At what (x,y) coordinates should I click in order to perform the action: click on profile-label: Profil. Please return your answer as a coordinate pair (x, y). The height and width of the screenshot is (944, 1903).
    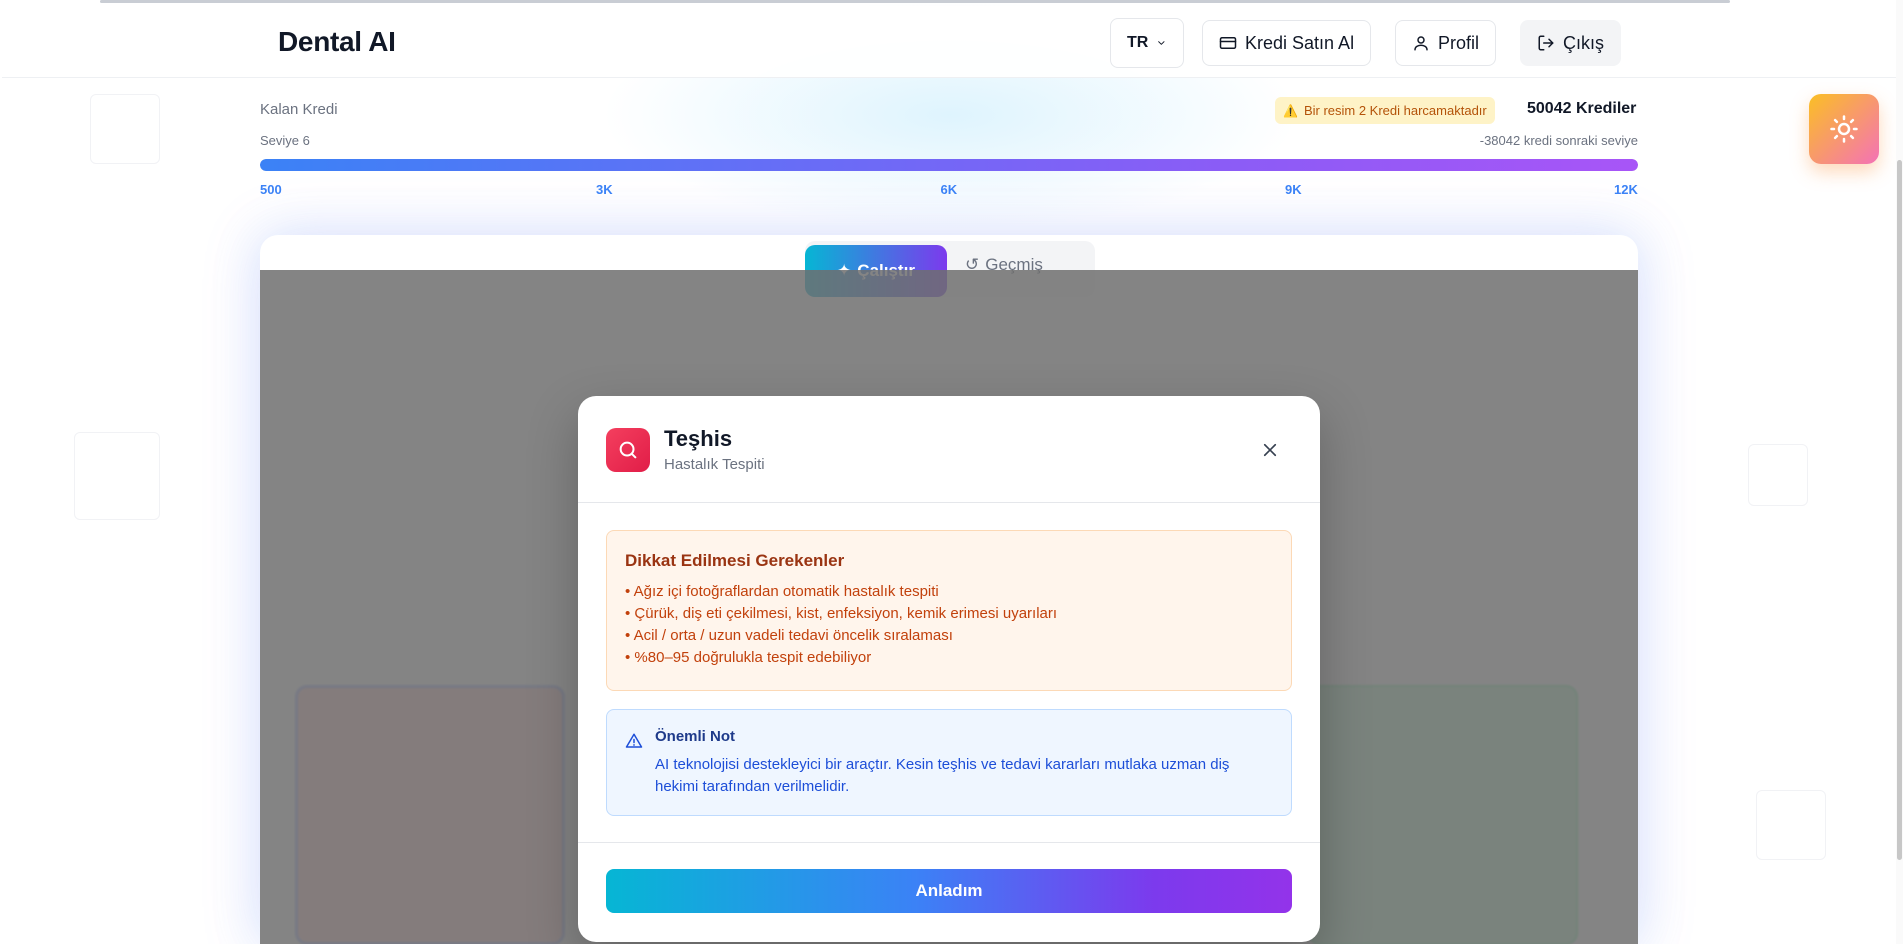
    Looking at the image, I should click on (1459, 42).